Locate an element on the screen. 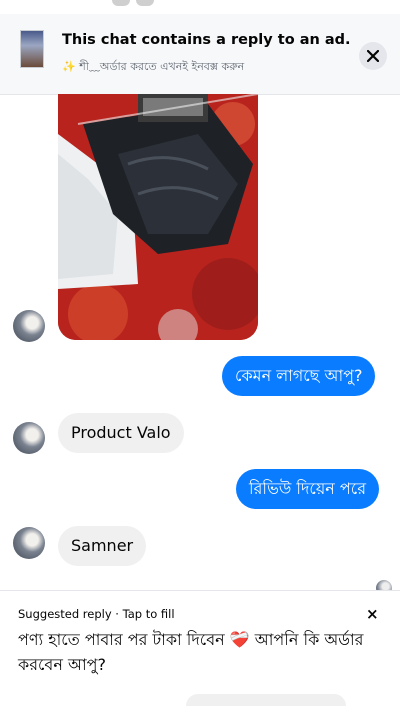  suggested-reply-text-part1: পণ্য হাতে পাবার পর টাকা দিবেন is located at coordinates (121, 639).